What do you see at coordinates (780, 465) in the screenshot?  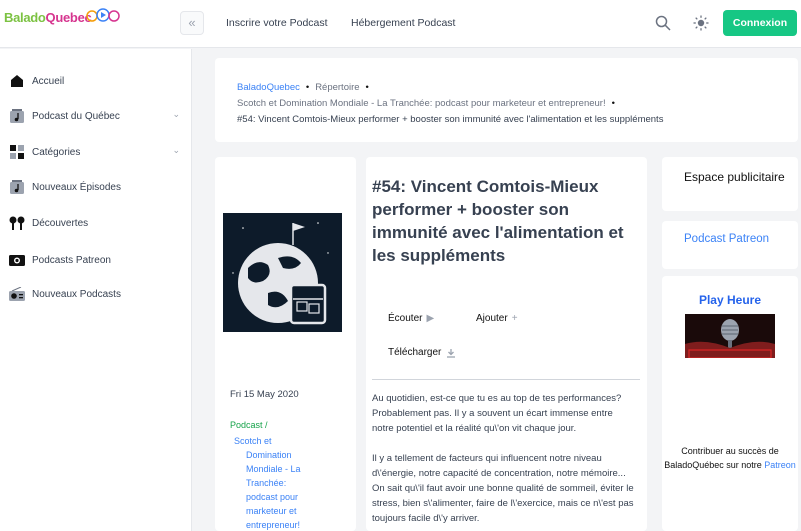 I see `patreon-link: Patreon` at bounding box center [780, 465].